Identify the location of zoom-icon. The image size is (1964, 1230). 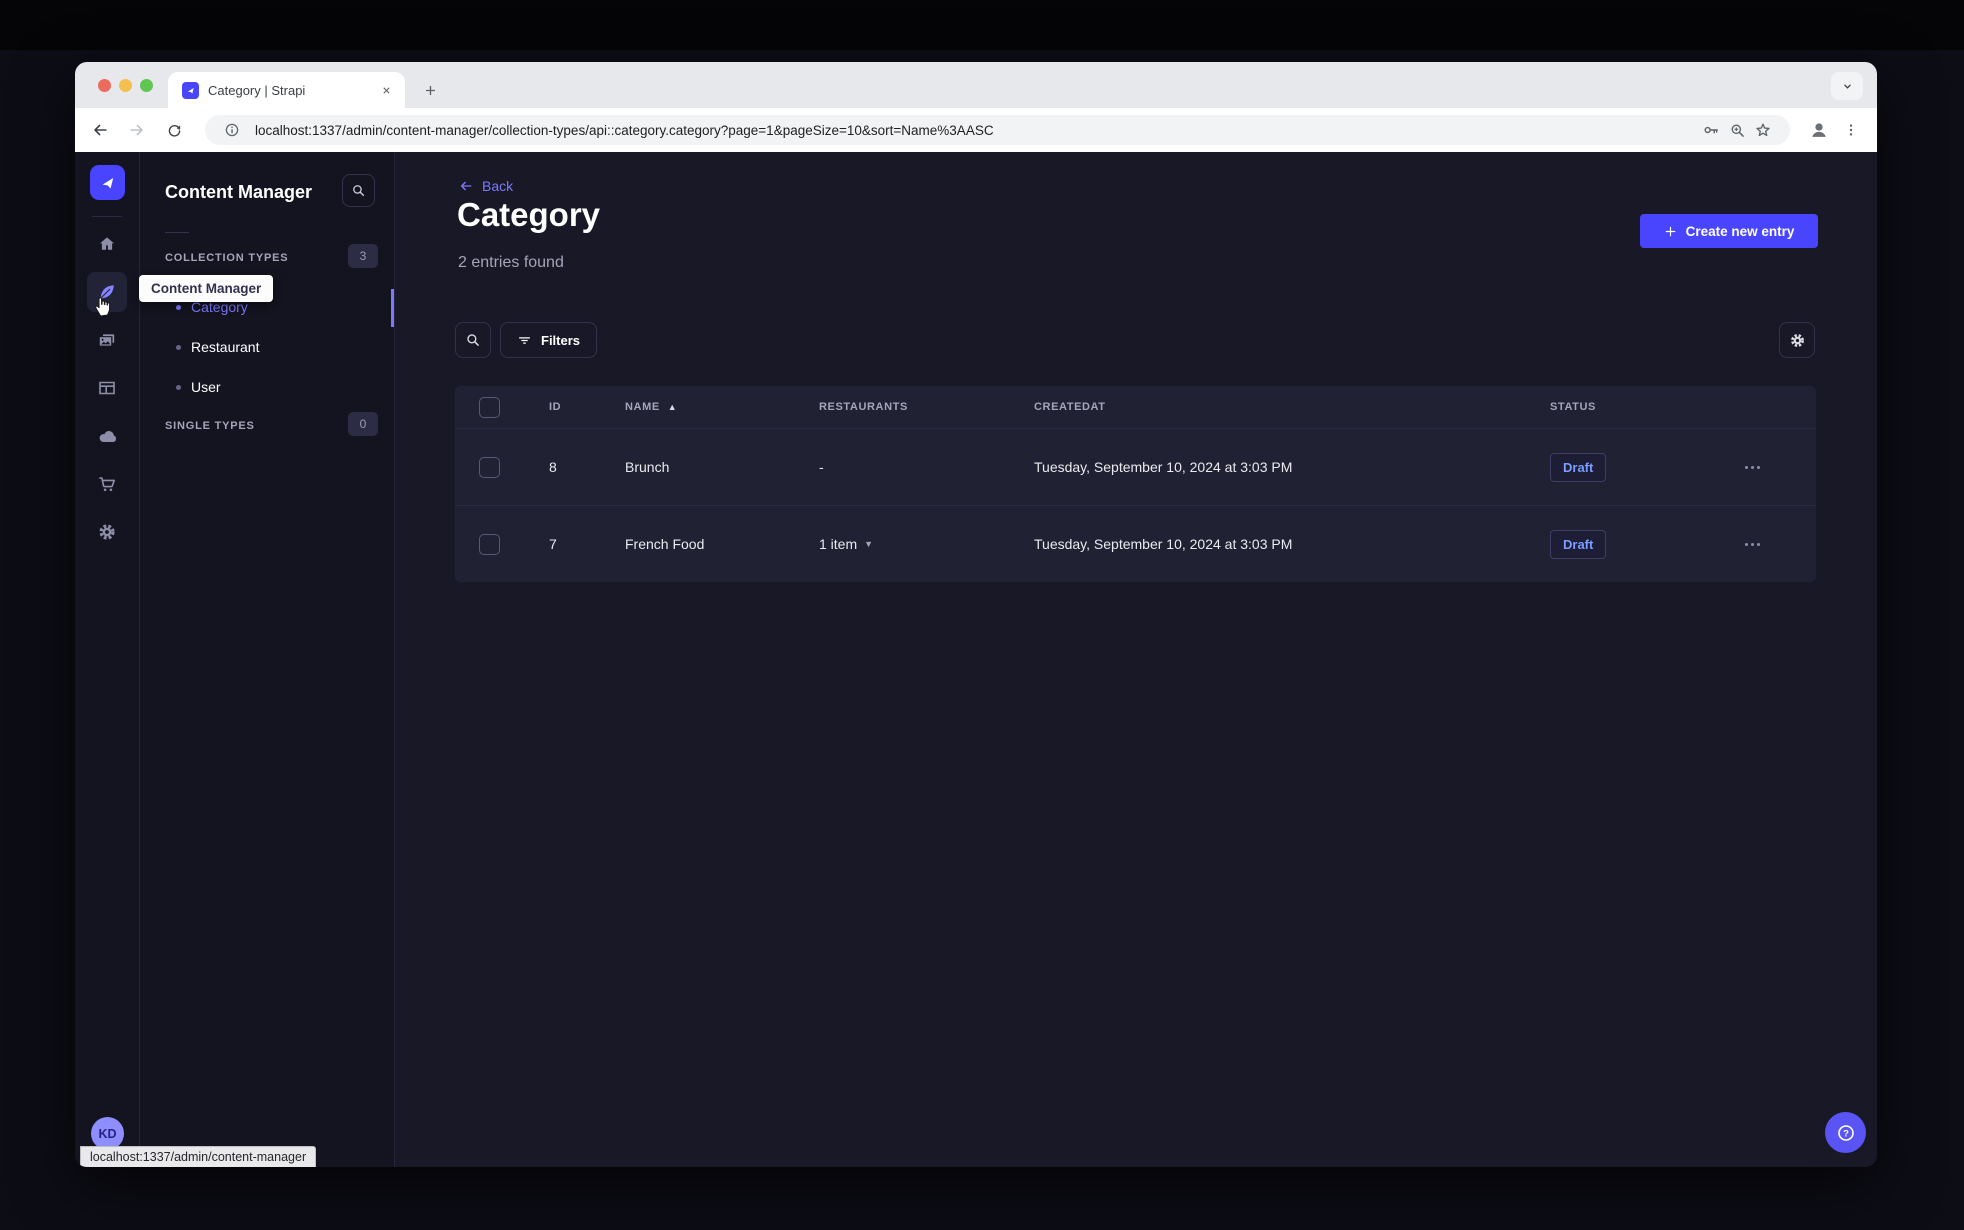
(1737, 130).